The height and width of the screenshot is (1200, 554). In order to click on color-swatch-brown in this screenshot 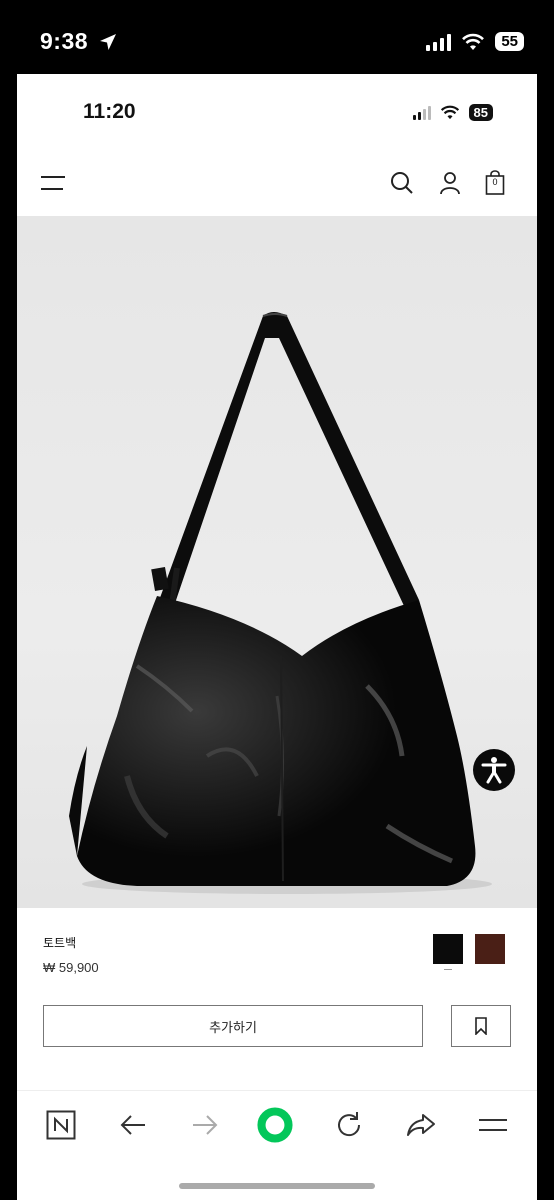, I will do `click(490, 949)`.